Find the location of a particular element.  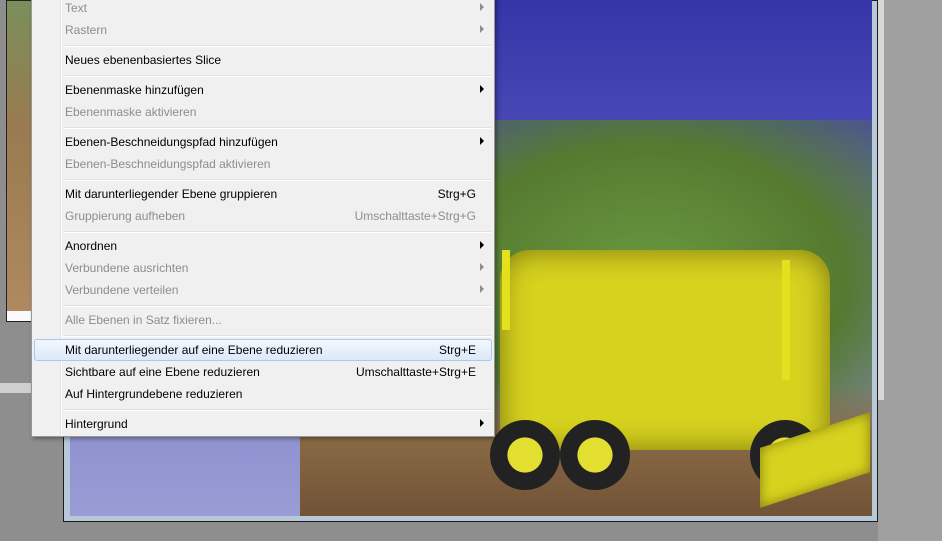

menu-item-shortcut: Strg+E is located at coordinates (457, 350).